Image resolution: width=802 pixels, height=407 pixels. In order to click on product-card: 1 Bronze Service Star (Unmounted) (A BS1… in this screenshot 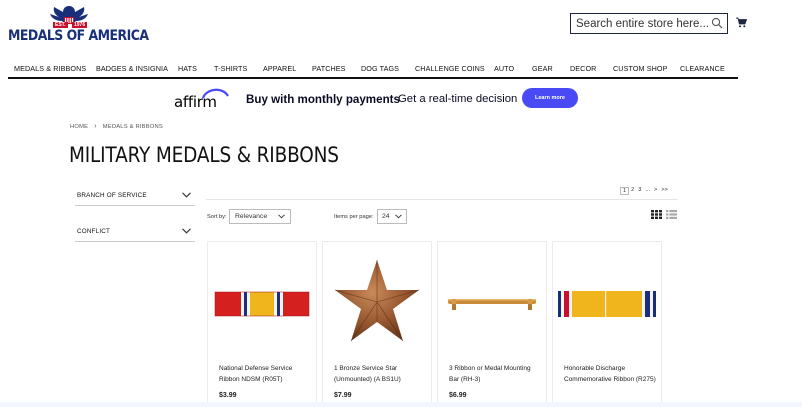, I will do `click(377, 324)`.